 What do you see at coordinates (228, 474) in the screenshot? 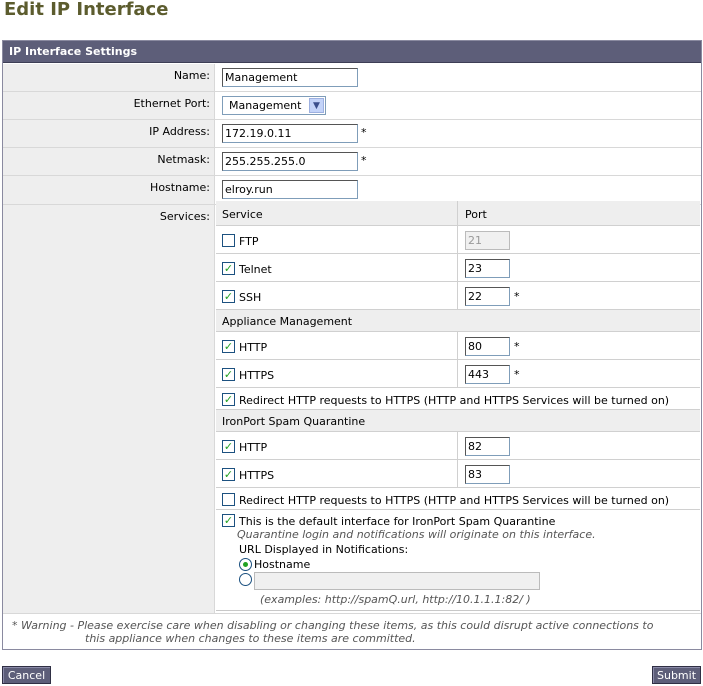
I see `sq-https-checkbox: ✓` at bounding box center [228, 474].